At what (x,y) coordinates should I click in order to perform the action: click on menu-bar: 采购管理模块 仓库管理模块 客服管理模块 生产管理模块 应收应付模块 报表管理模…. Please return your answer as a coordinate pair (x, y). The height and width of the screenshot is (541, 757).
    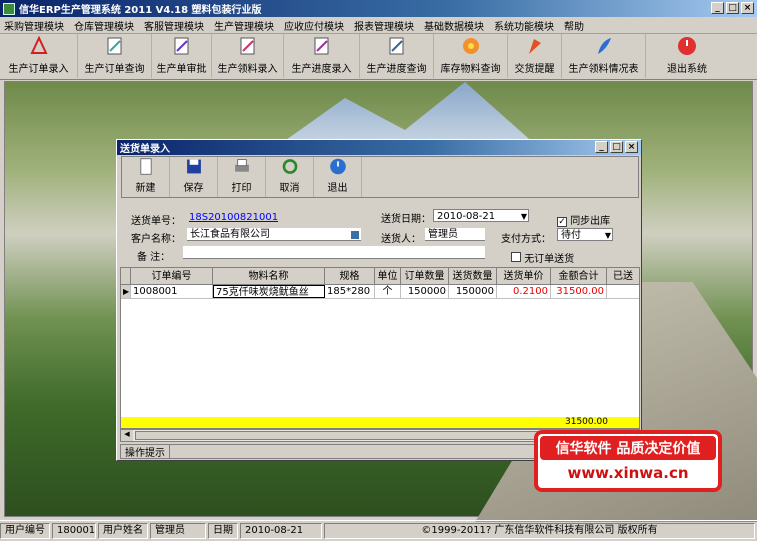
    Looking at the image, I should click on (378, 25).